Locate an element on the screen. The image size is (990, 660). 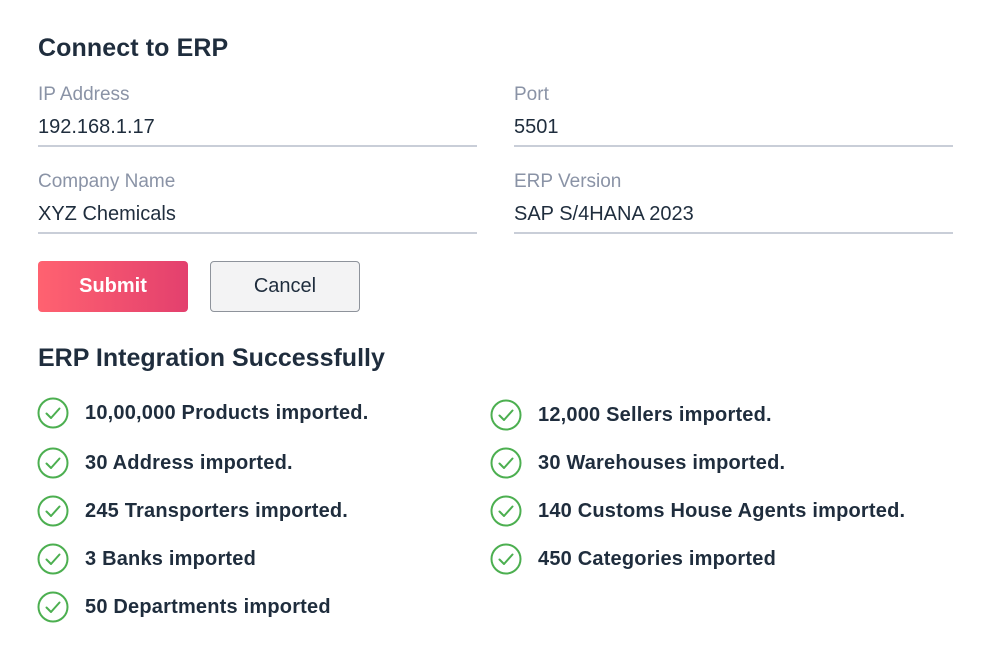
erp-version-field: ERP Version SAP S/4HANA 2023 is located at coordinates (733, 202).